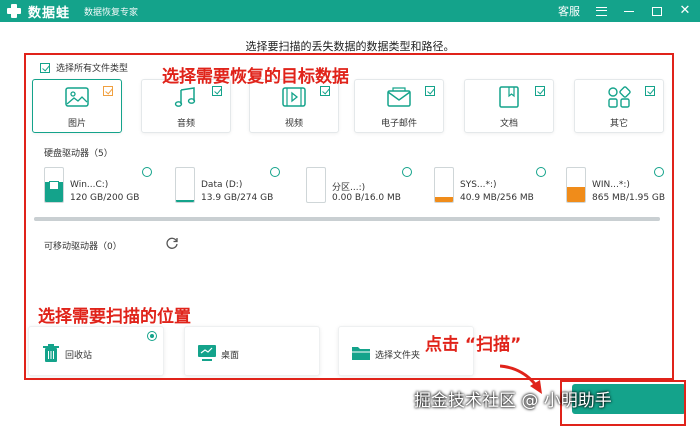 This screenshot has height=428, width=700. I want to click on customer-service-link: 客服, so click(569, 11).